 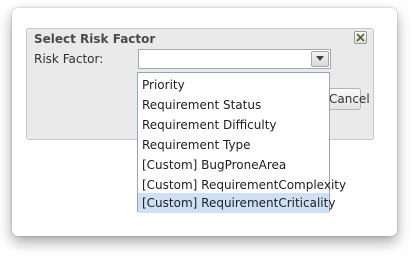 I want to click on dialog-title: Select Risk Factor, so click(x=95, y=39).